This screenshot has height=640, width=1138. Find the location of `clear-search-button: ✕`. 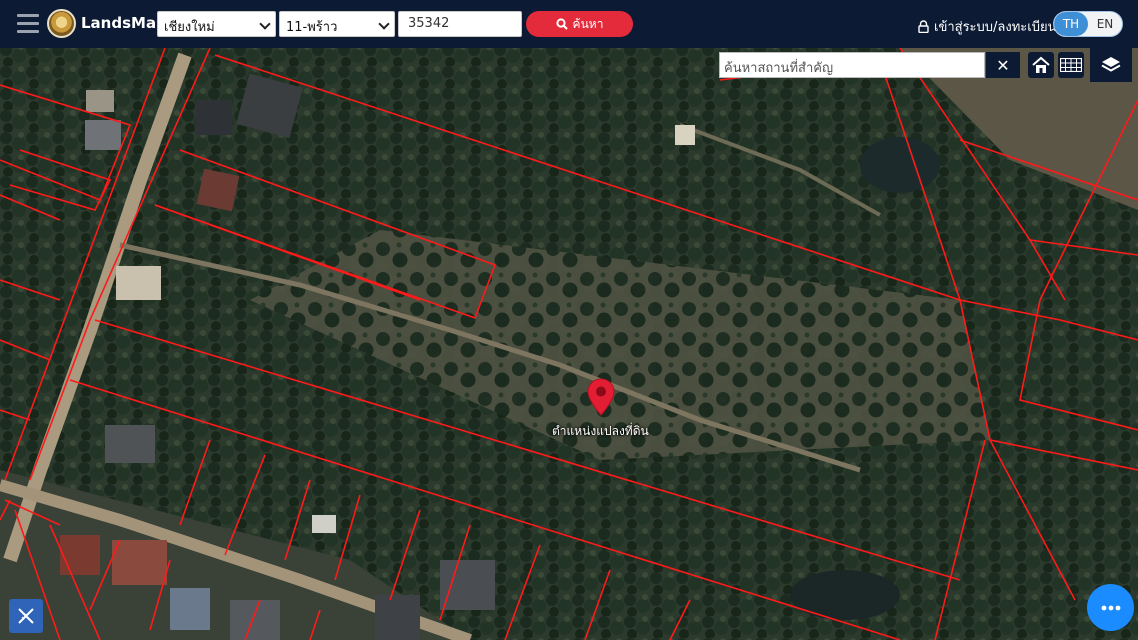

clear-search-button: ✕ is located at coordinates (1003, 65).